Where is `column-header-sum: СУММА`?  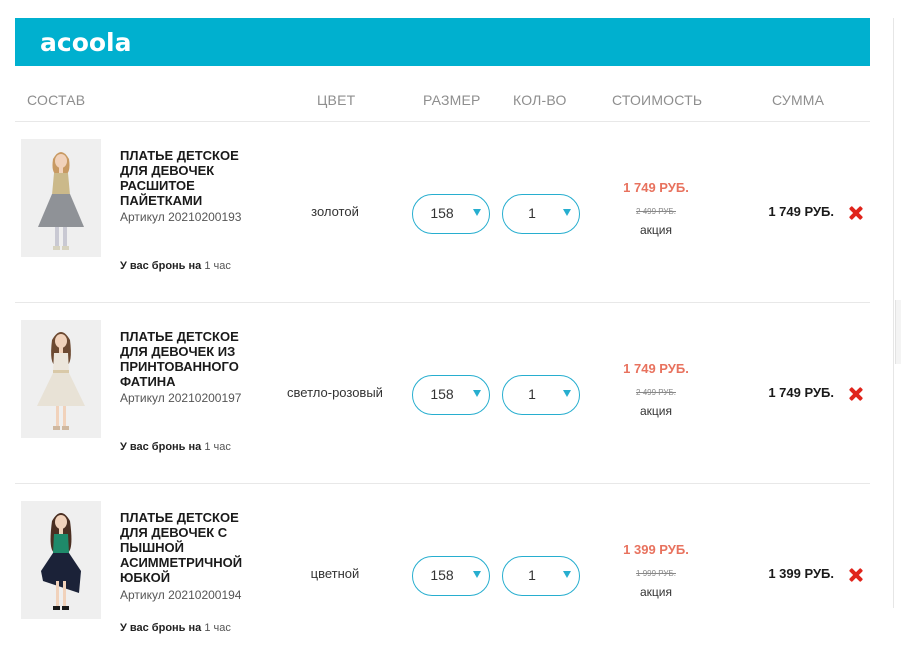
column-header-sum: СУММА is located at coordinates (798, 100).